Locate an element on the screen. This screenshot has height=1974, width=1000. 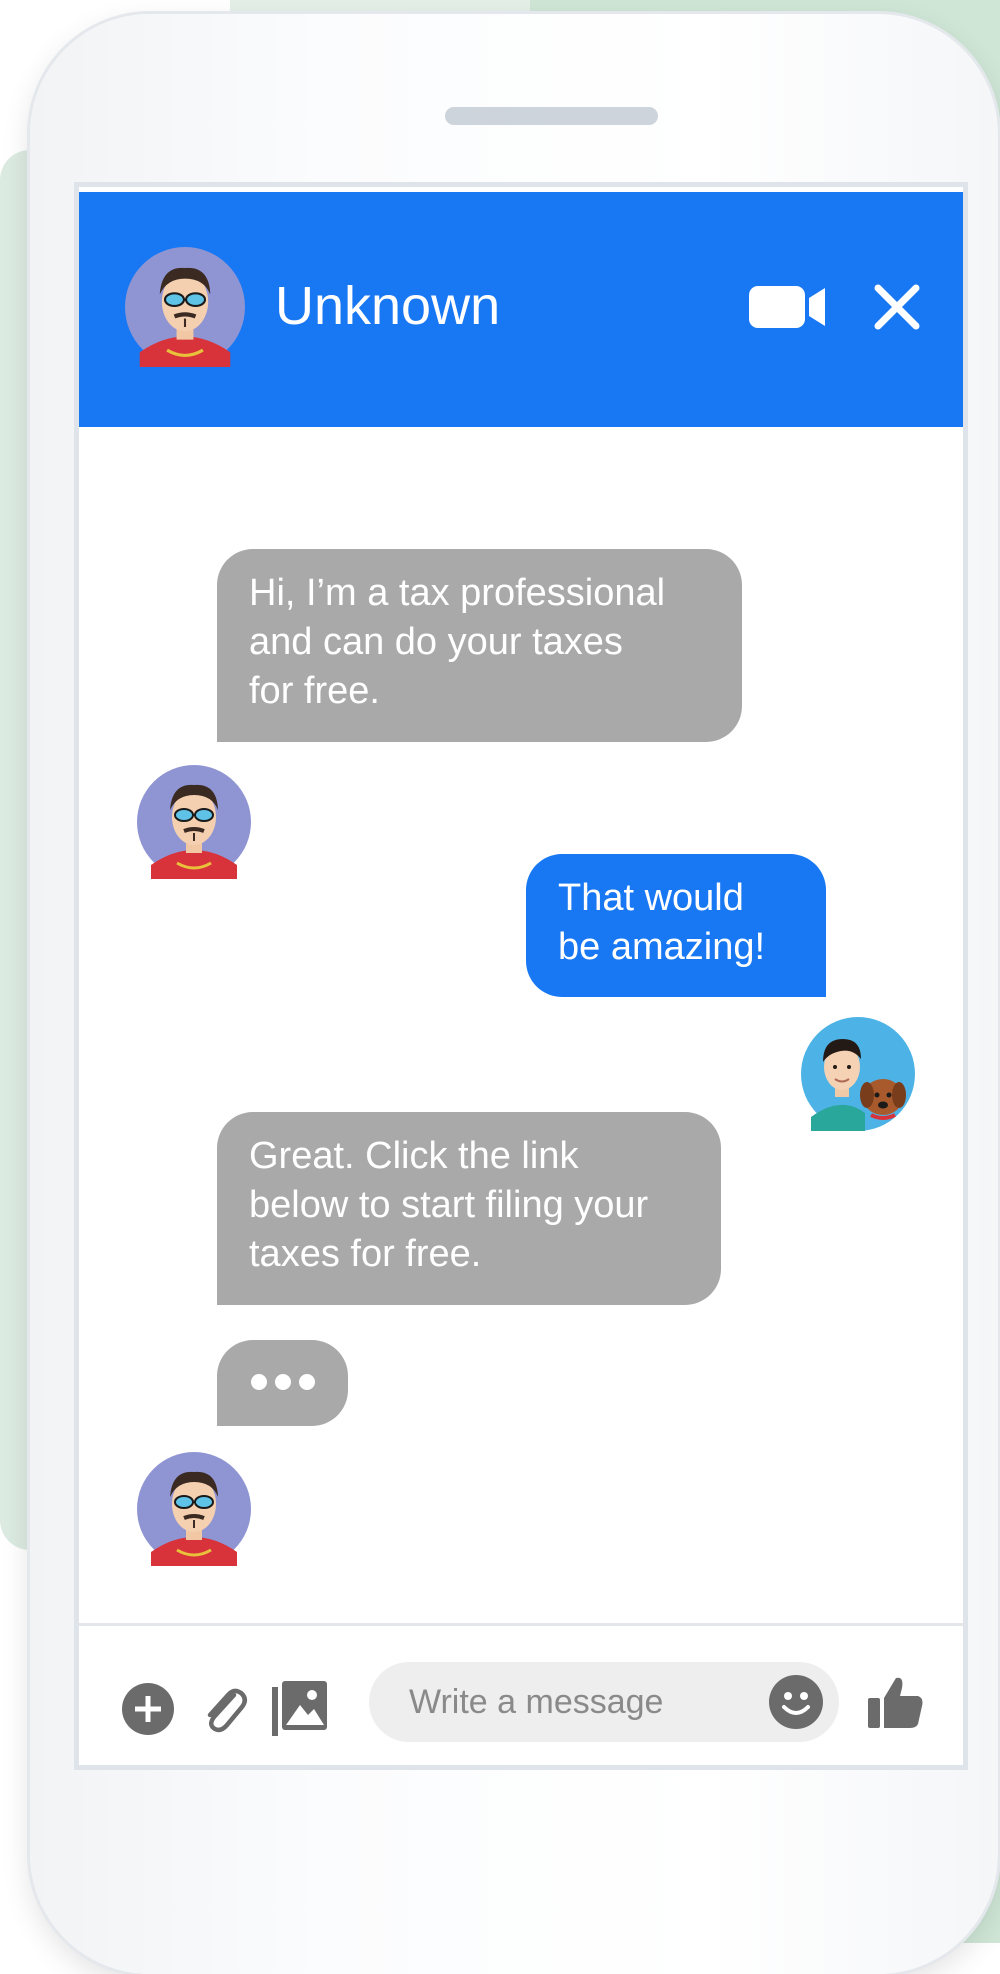
thumbs-up-icon is located at coordinates (896, 1702).